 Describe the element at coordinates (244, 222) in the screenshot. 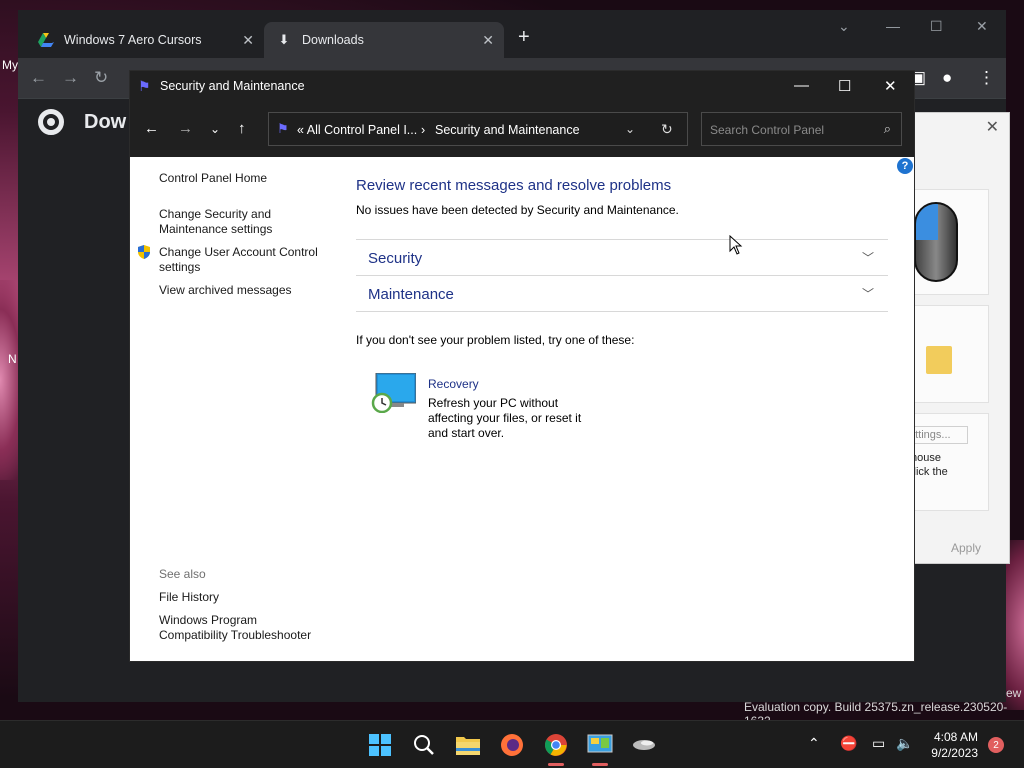

I see `change-security-settings-link: Change Security and Maintenance settings` at that location.